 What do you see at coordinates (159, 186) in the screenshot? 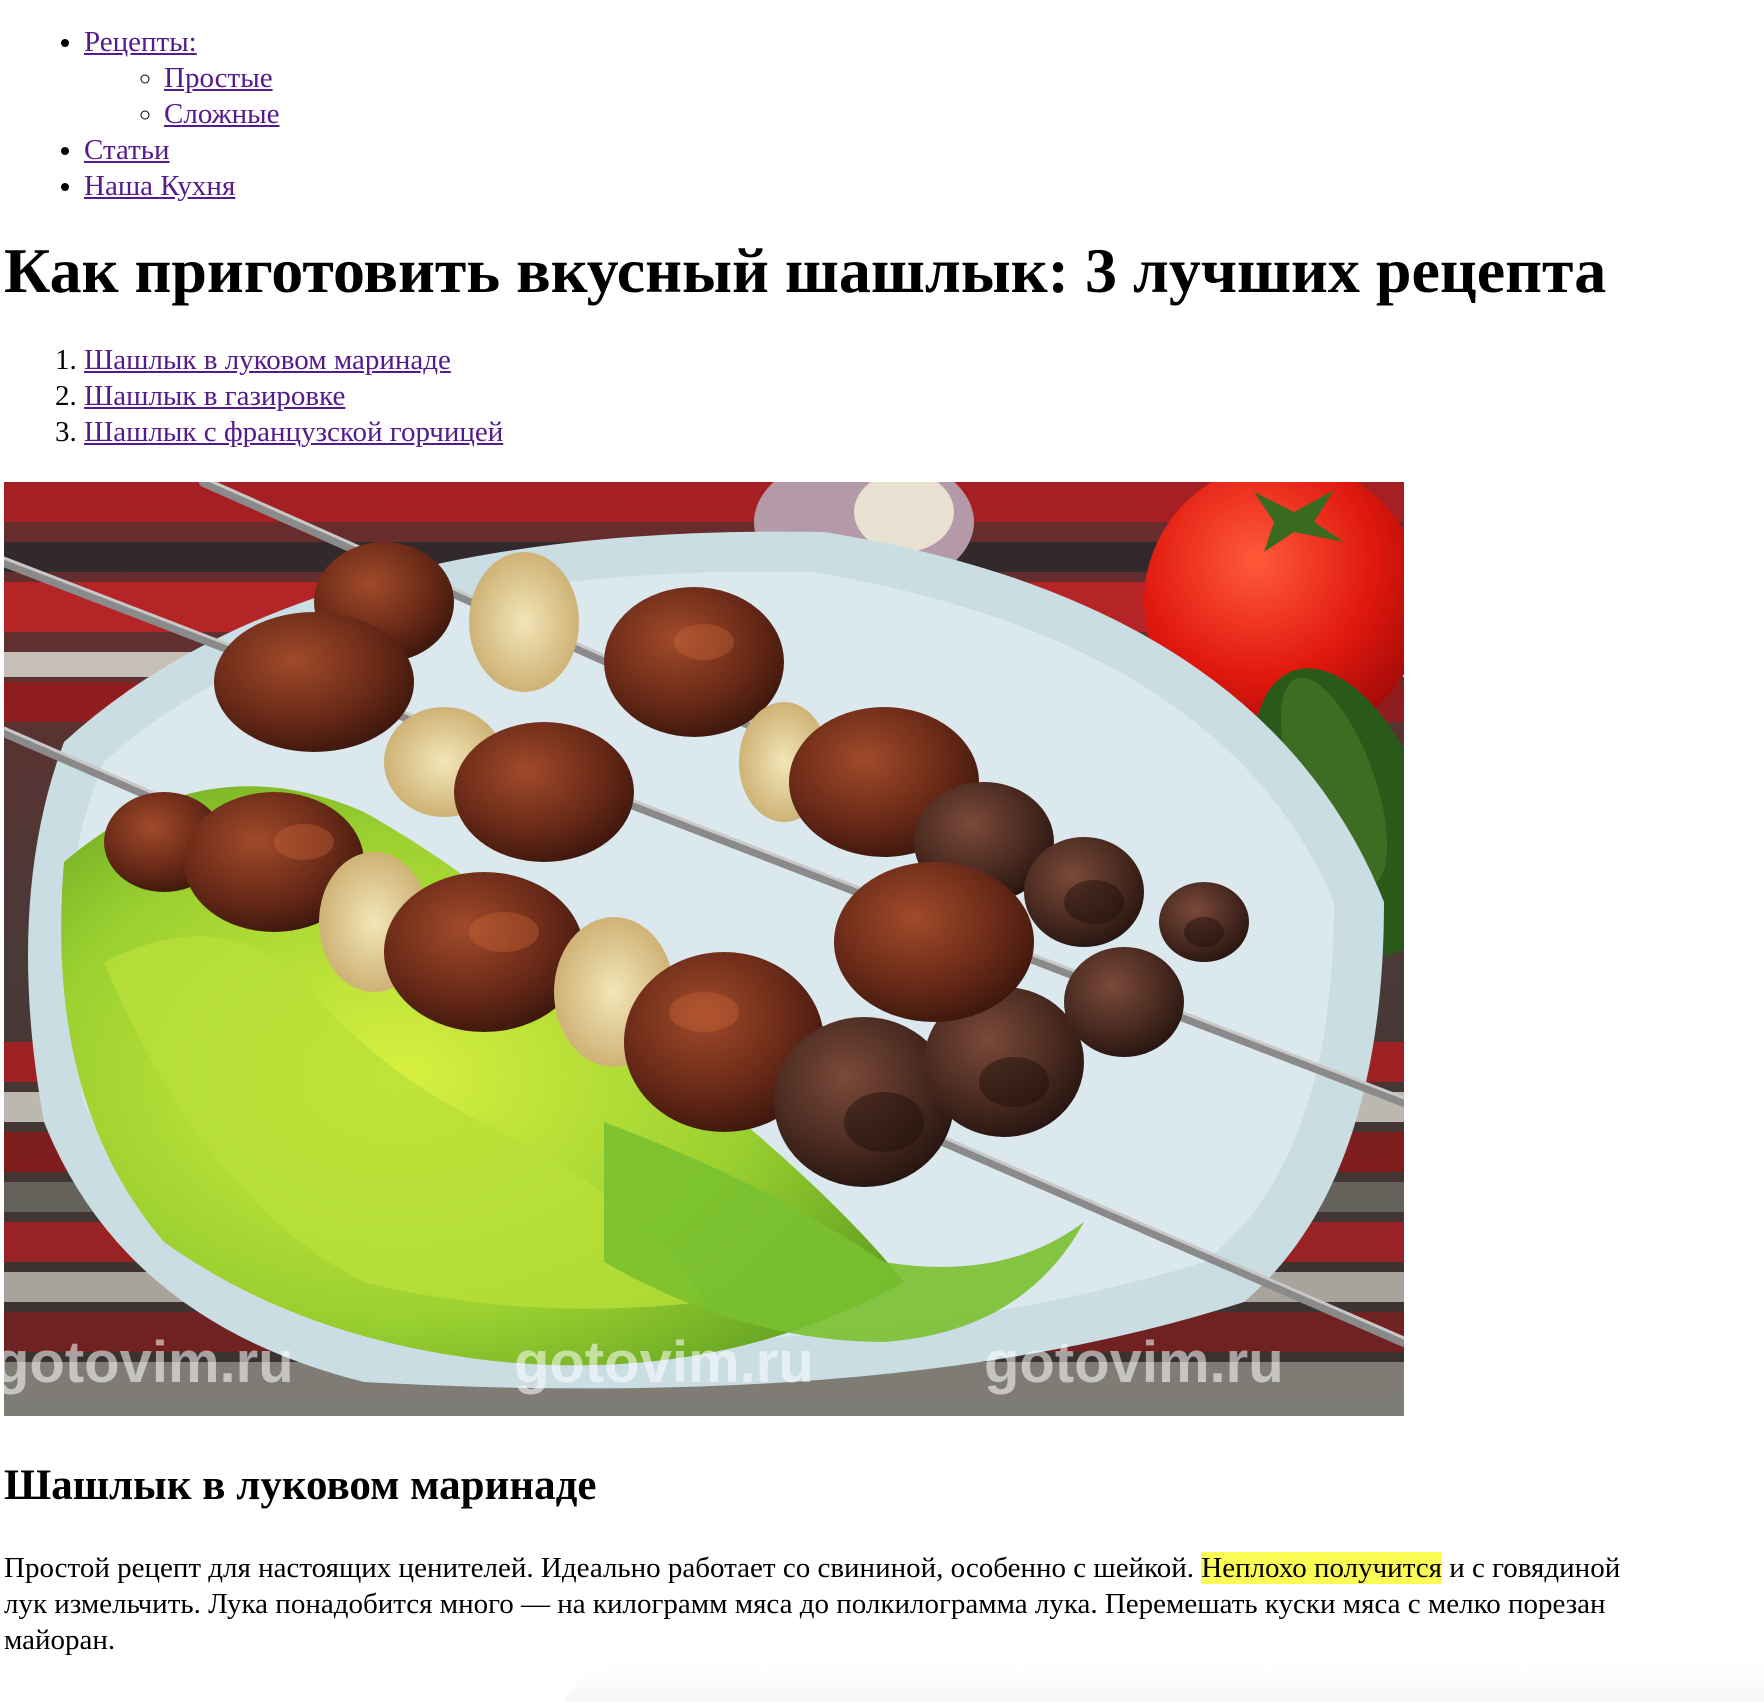
I see `nav-link-our-kitchen: Наша Кухня` at bounding box center [159, 186].